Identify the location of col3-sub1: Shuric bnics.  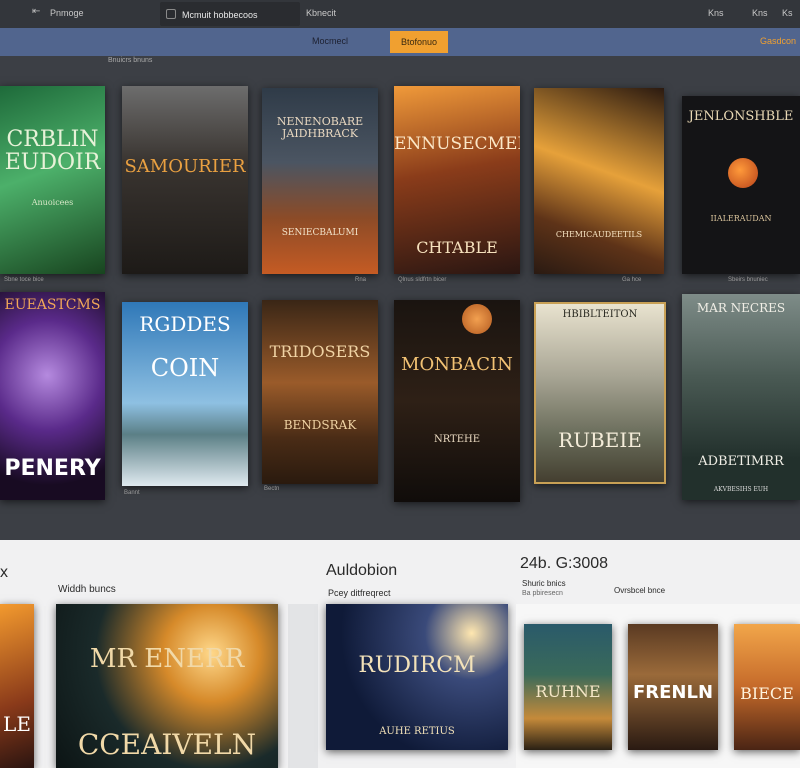
(544, 583).